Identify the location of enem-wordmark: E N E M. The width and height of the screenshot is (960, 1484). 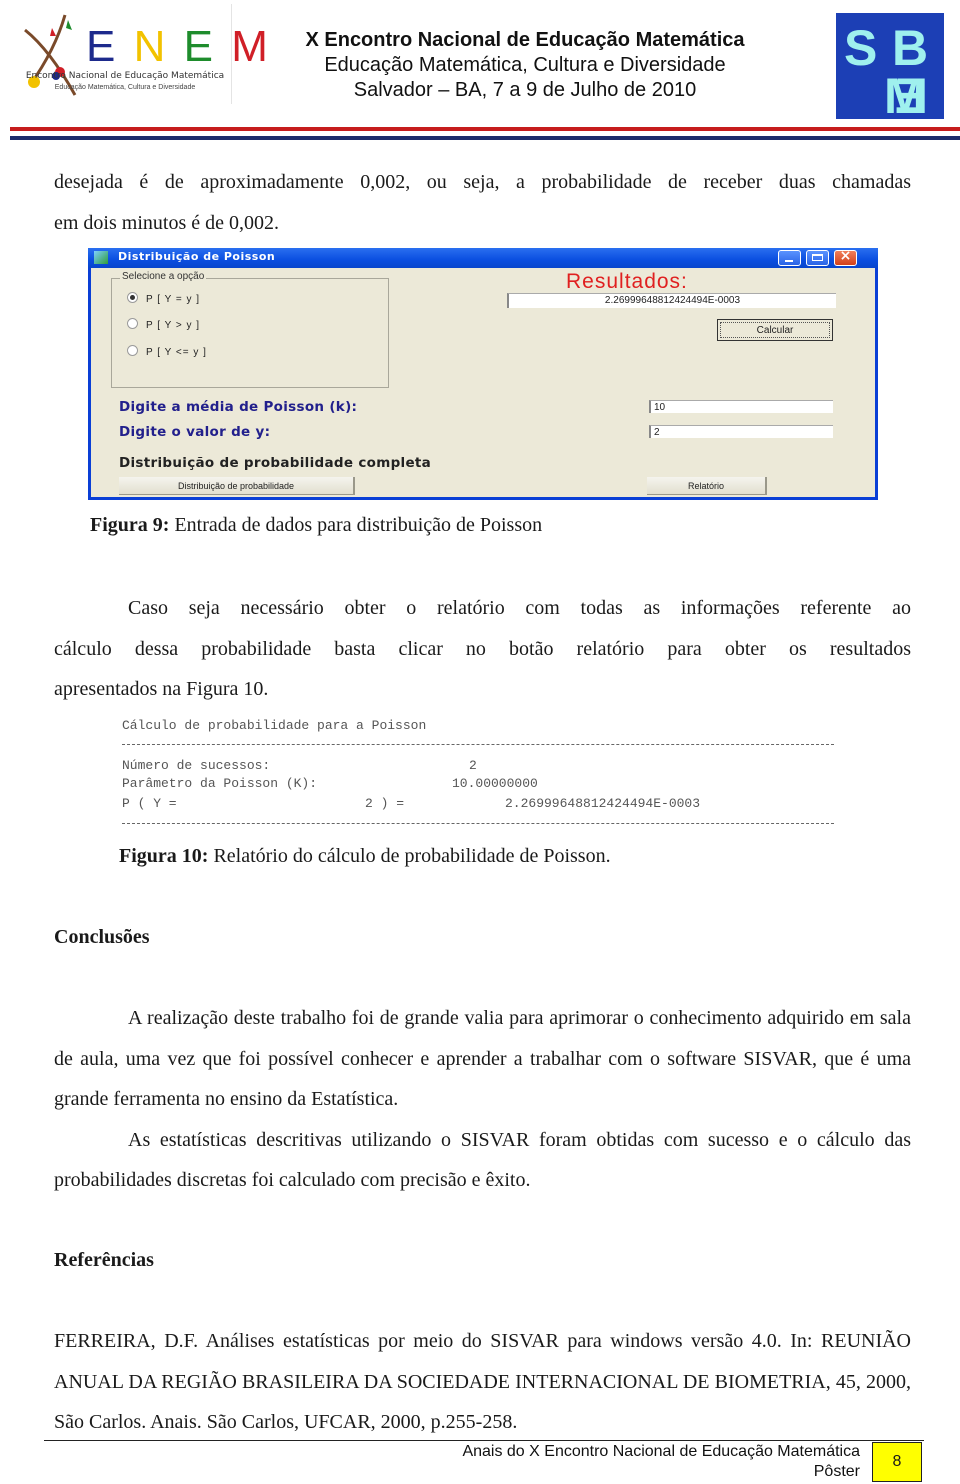
(178, 47).